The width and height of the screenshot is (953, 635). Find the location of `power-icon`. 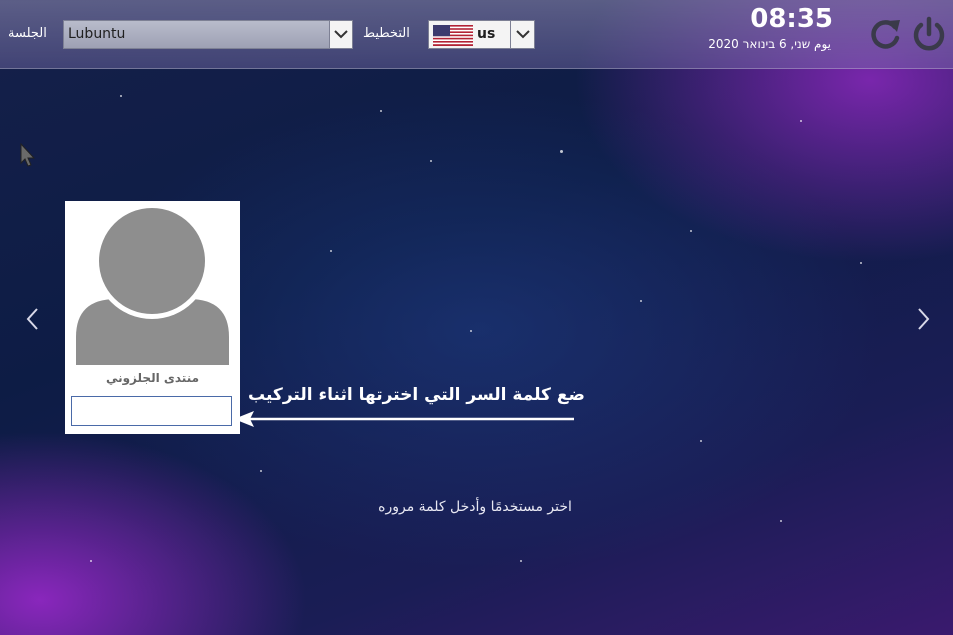

power-icon is located at coordinates (929, 34).